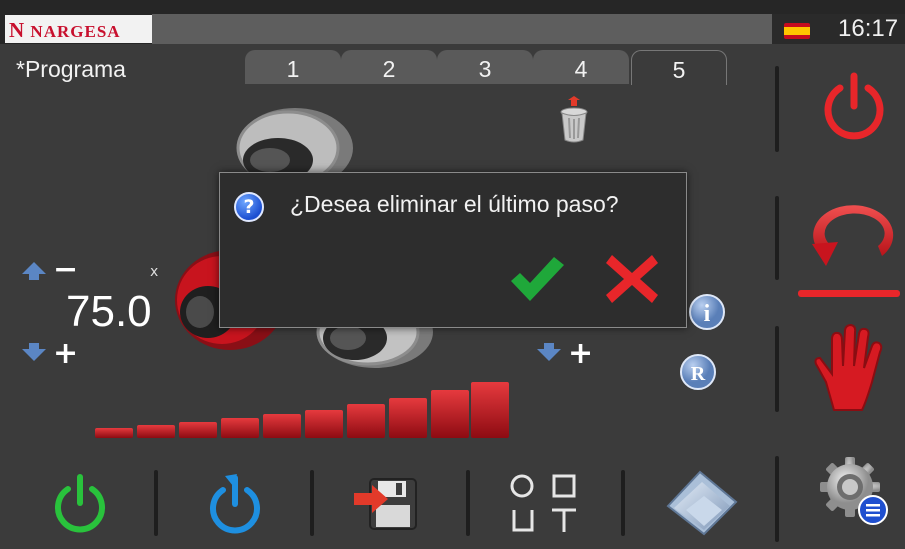 The width and height of the screenshot is (905, 549). I want to click on logo-brand: NARGESA, so click(75, 31).